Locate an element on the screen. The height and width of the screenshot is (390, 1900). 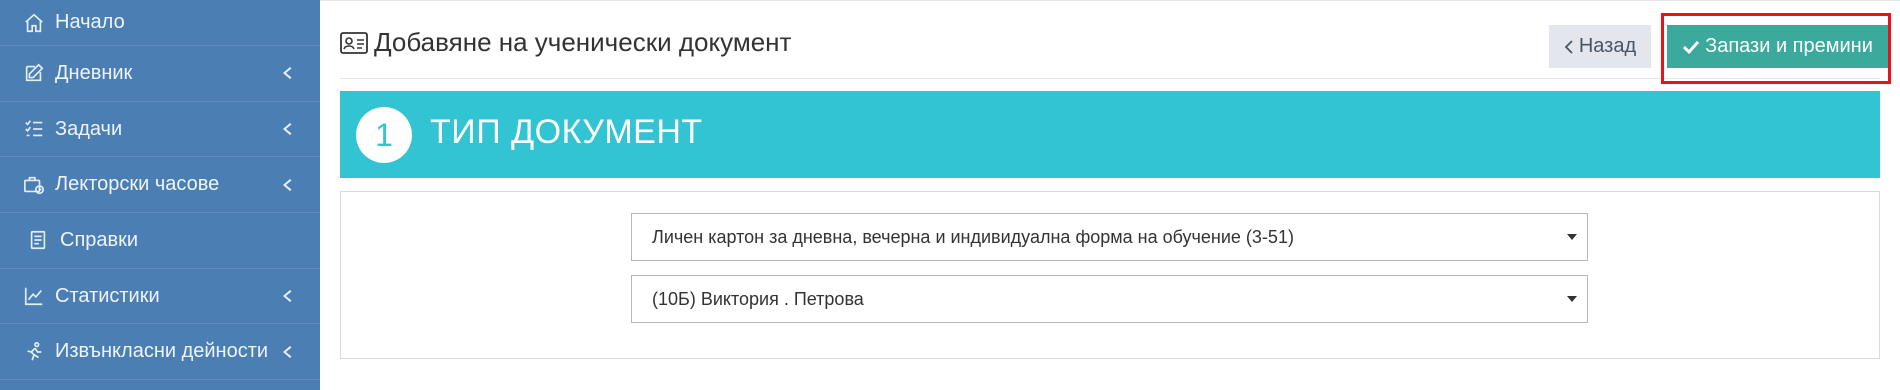
chart-icon is located at coordinates (34, 296).